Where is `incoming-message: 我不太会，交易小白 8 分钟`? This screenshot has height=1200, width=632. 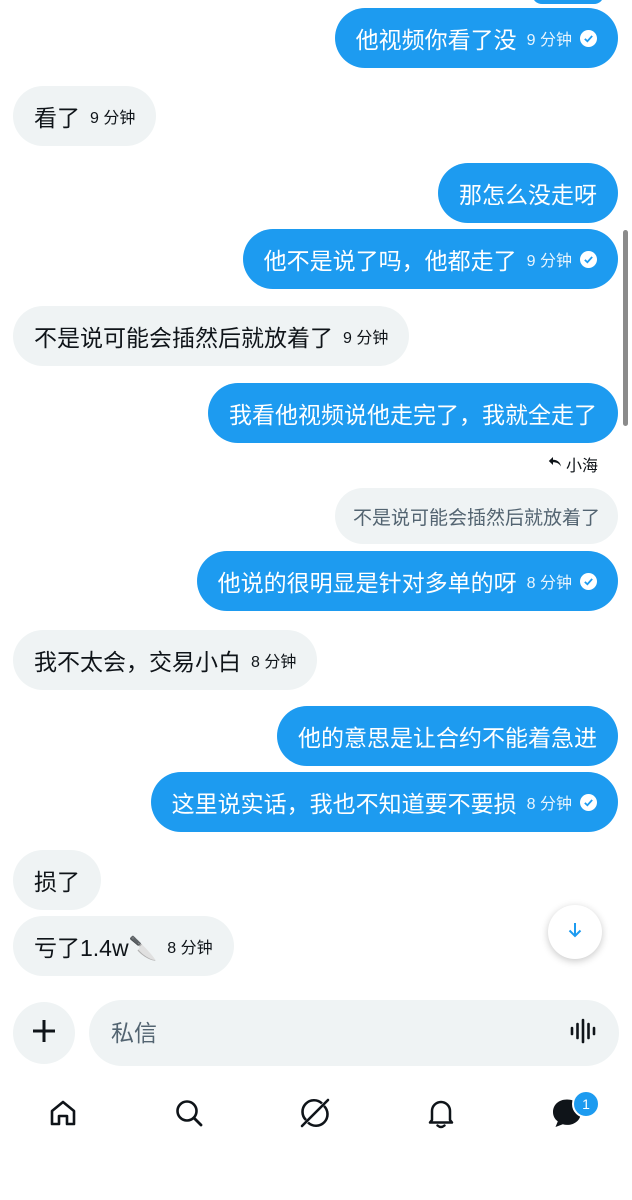 incoming-message: 我不太会，交易小白 8 分钟 is located at coordinates (165, 660).